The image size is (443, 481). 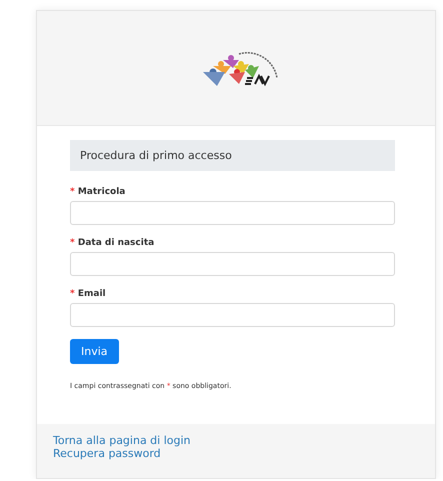 I want to click on section-title: Procedura di primo accesso, so click(x=232, y=155).